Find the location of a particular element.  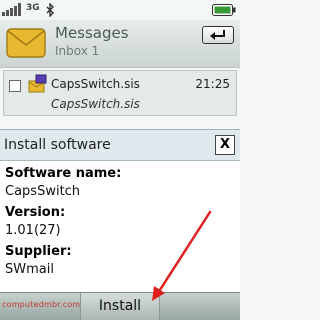

software-name-label: Software name: is located at coordinates (63, 173).